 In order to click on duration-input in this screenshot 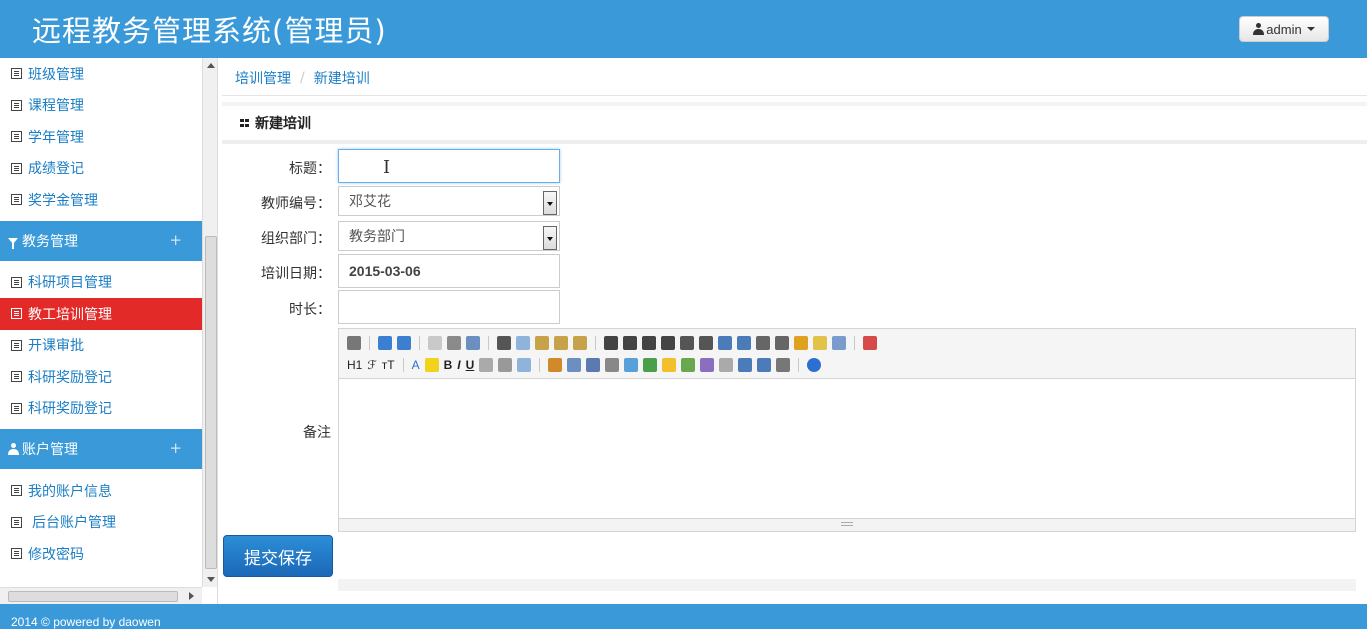, I will do `click(449, 307)`.